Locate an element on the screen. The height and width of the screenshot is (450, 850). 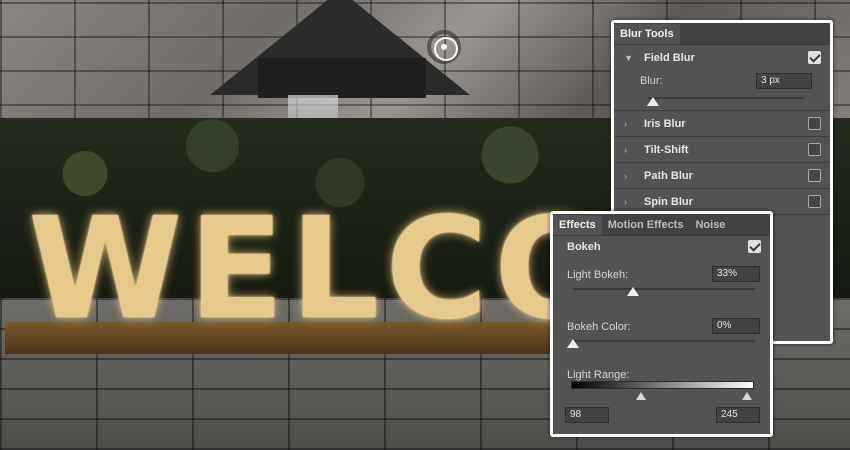
blur-label: Blur: is located at coordinates (651, 81).